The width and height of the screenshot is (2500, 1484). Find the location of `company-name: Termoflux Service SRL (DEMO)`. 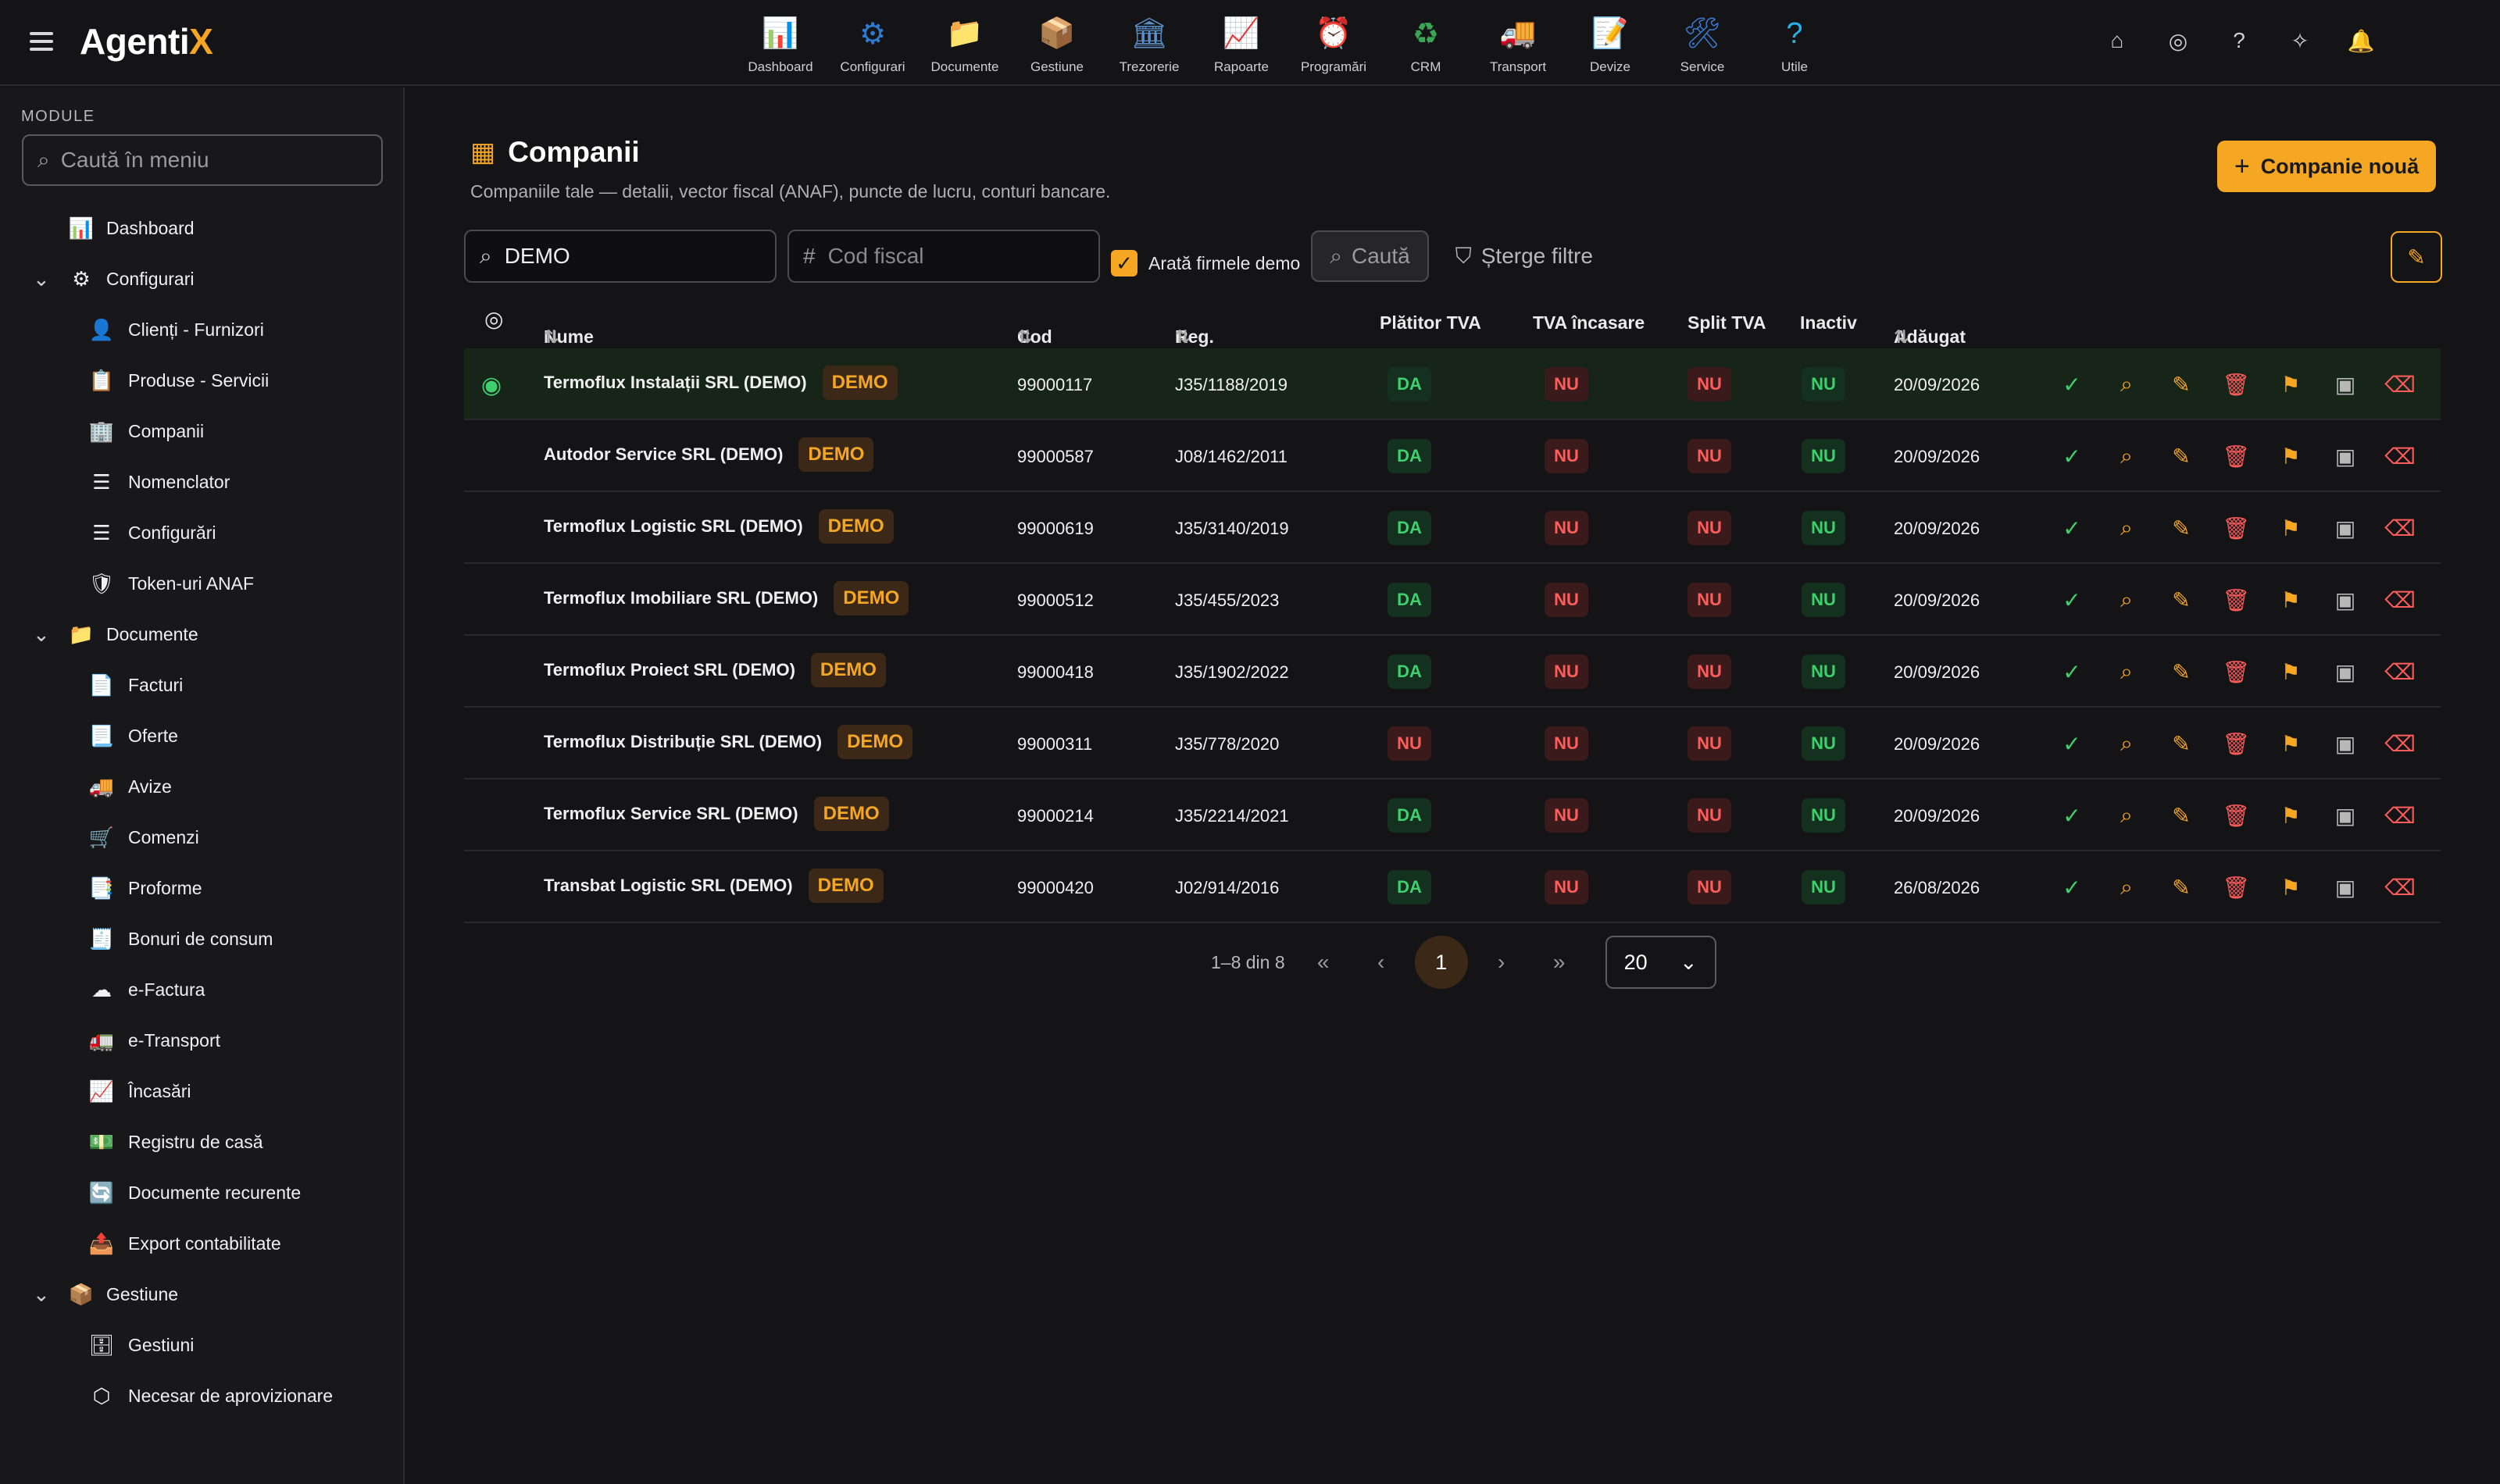

company-name: Termoflux Service SRL (DEMO) is located at coordinates (671, 814).